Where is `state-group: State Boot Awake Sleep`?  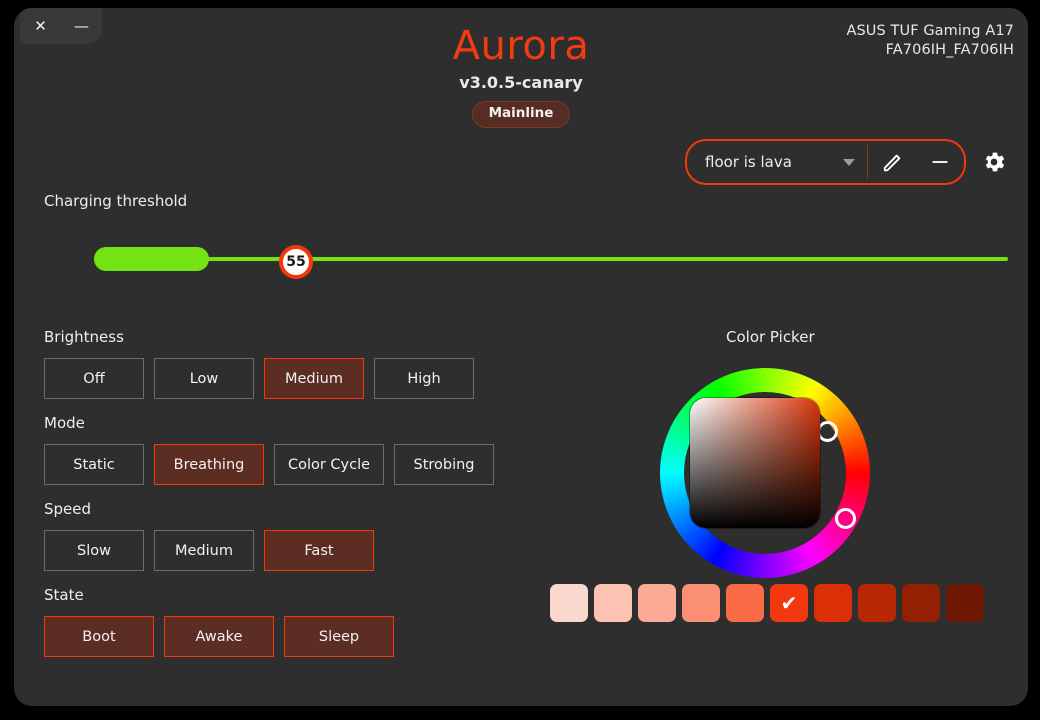 state-group: State Boot Awake Sleep is located at coordinates (279, 622).